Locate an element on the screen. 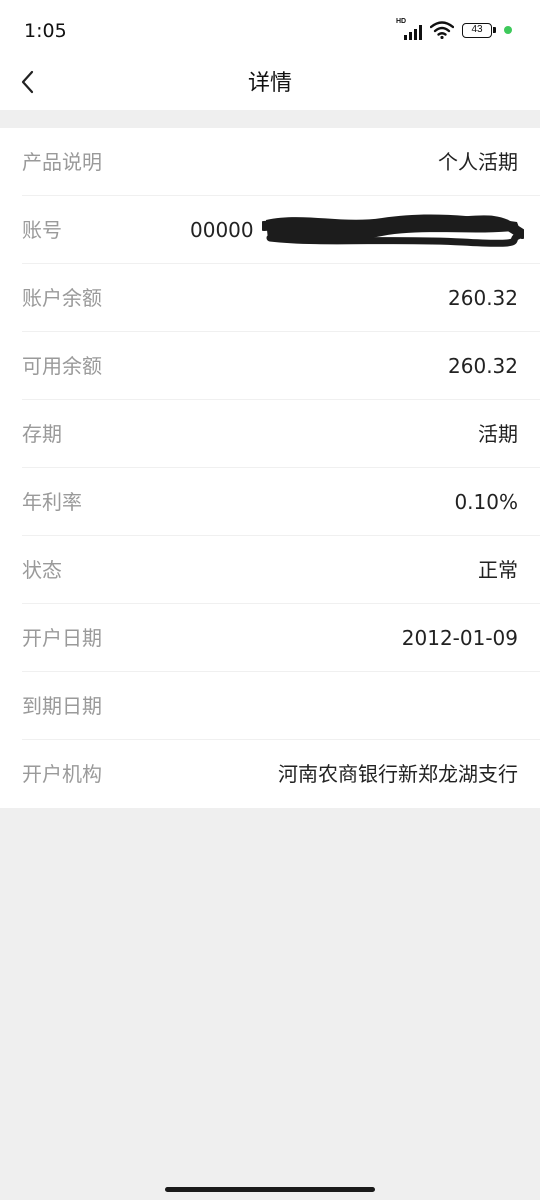 This screenshot has width=540, height=1200. network-label: HD is located at coordinates (401, 21).